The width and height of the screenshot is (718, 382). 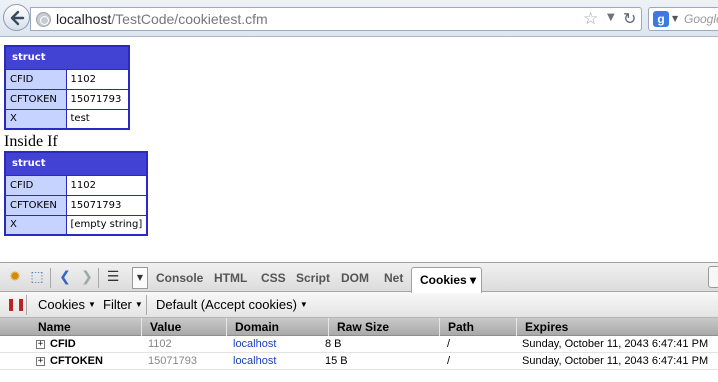 What do you see at coordinates (31, 141) in the screenshot?
I see `inside-if-text: Inside If` at bounding box center [31, 141].